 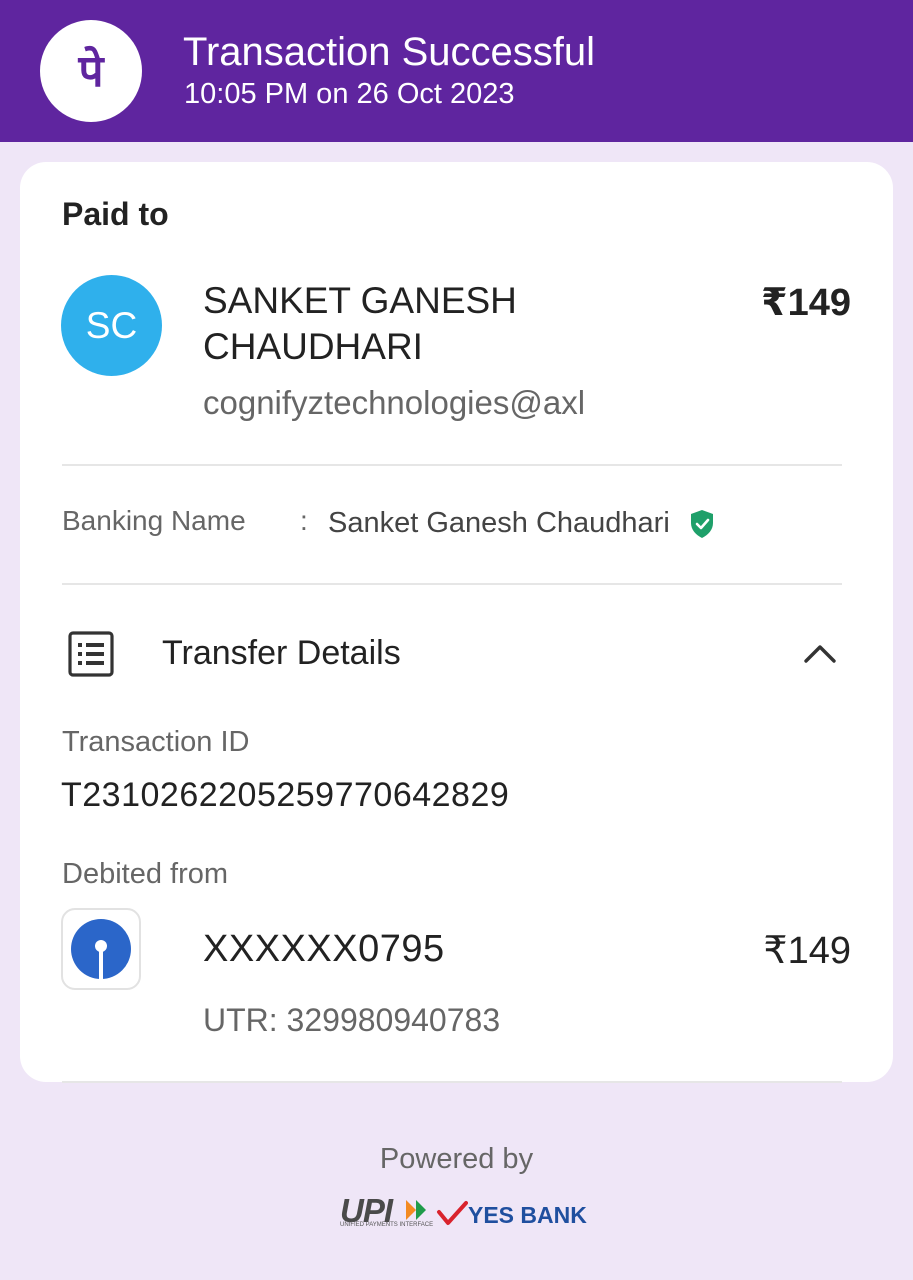 I want to click on svg-text: पे, so click(x=92, y=71).